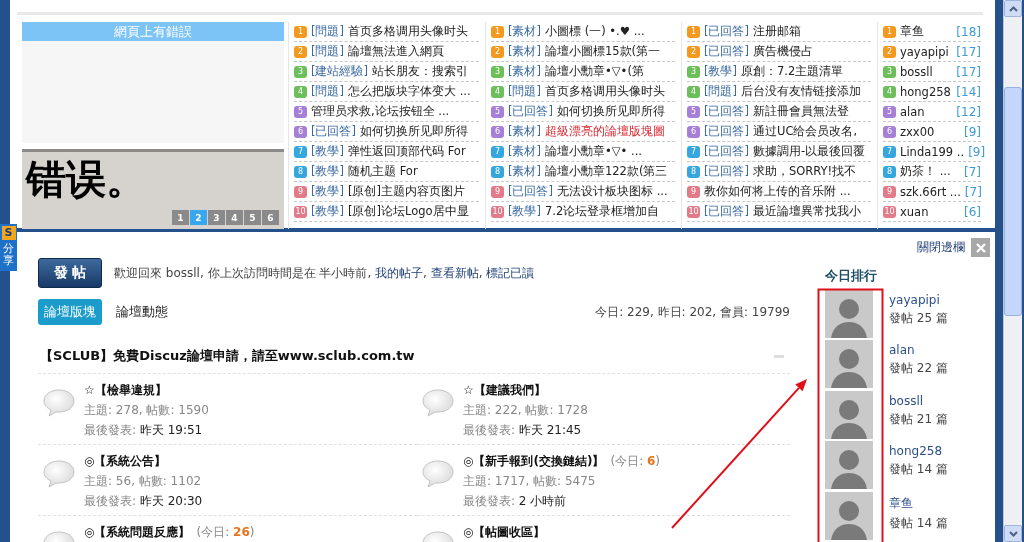  I want to click on rank-badge: 9, so click(497, 191).